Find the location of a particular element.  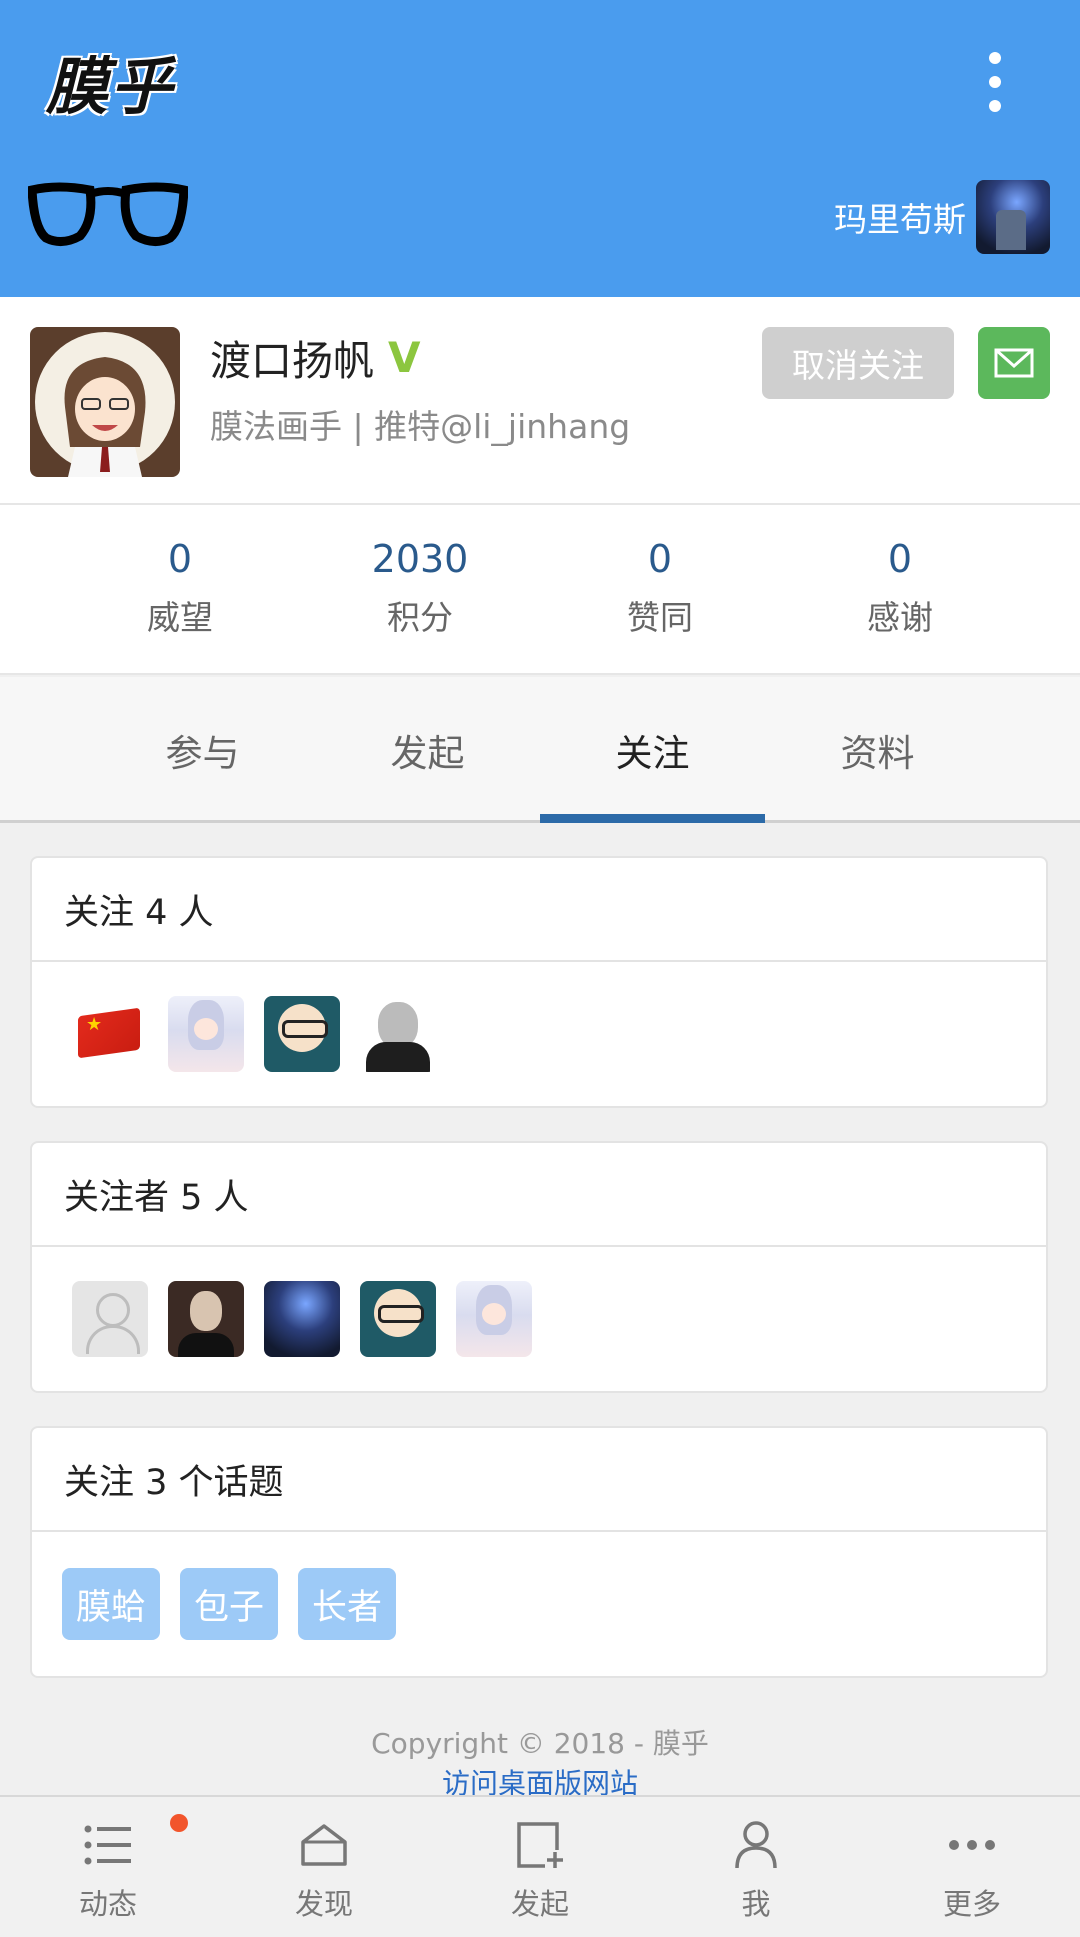

profile-avatar is located at coordinates (105, 402).